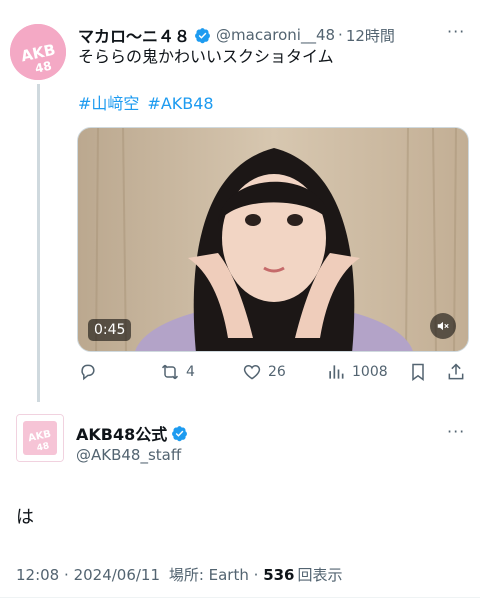  Describe the element at coordinates (456, 371) in the screenshot. I see `share-icon` at that location.